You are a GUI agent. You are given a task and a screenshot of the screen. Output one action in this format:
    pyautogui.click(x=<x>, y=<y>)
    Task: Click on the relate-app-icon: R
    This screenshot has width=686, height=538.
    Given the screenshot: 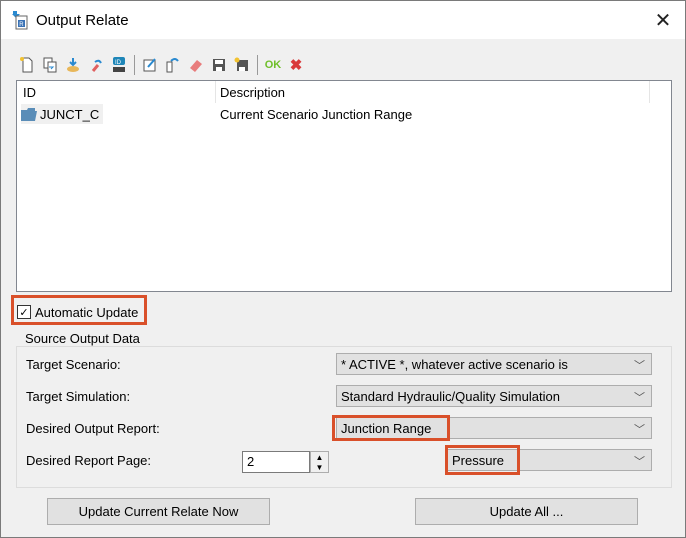 What is the action you would take?
    pyautogui.click(x=20, y=20)
    